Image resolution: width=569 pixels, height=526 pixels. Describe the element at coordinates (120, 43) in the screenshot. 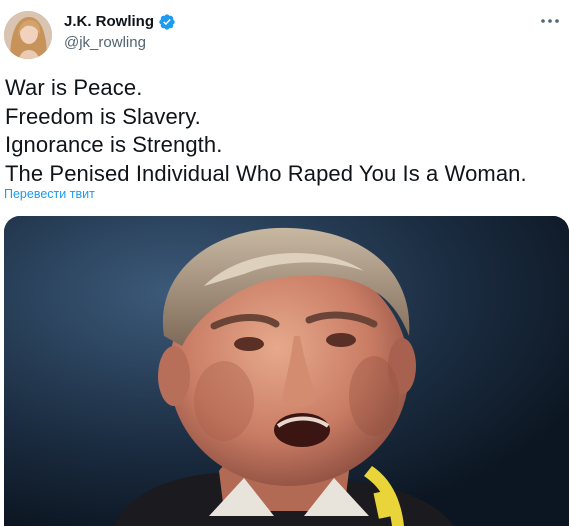

I see `author-handle: @jk_rowling` at that location.